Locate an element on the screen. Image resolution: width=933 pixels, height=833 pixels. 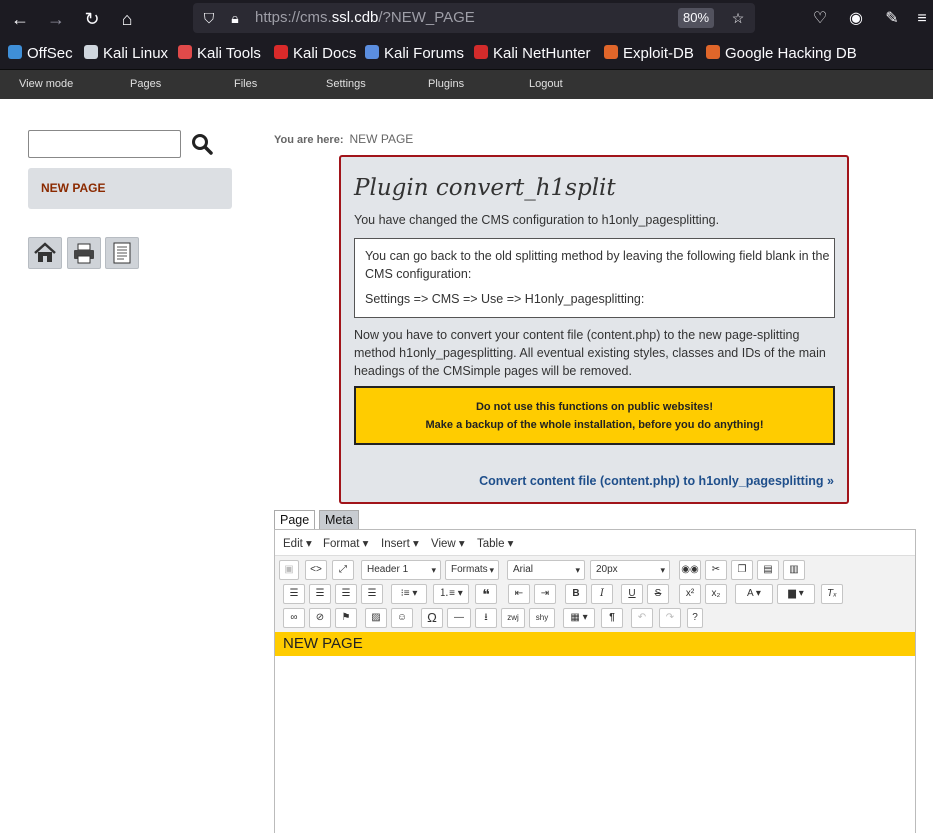
insert-file-icon: ⭳ is located at coordinates (486, 618).